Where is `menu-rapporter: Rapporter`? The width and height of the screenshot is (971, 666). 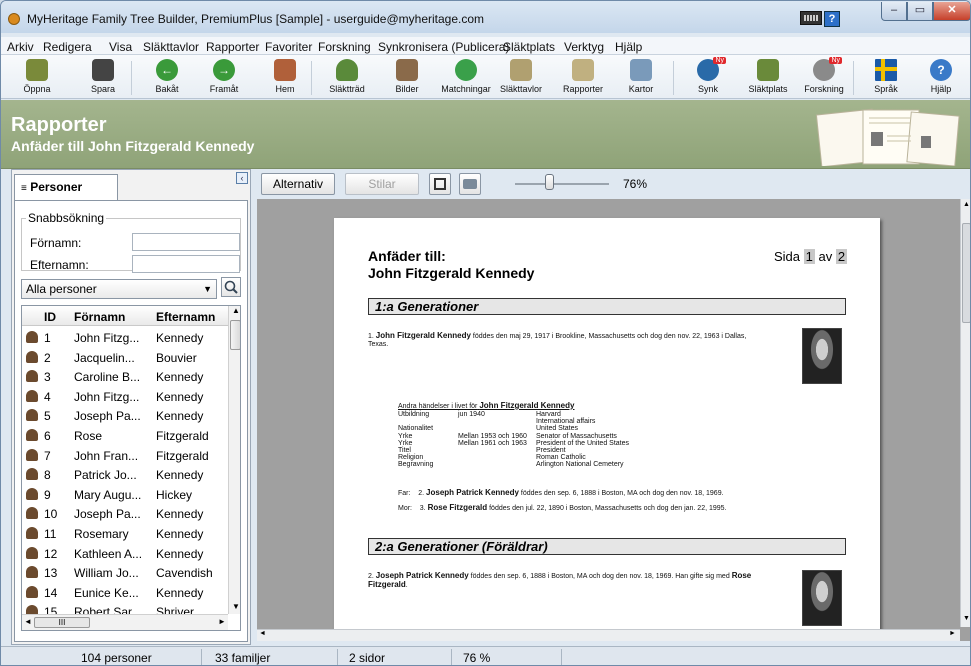 menu-rapporter: Rapporter is located at coordinates (232, 47).